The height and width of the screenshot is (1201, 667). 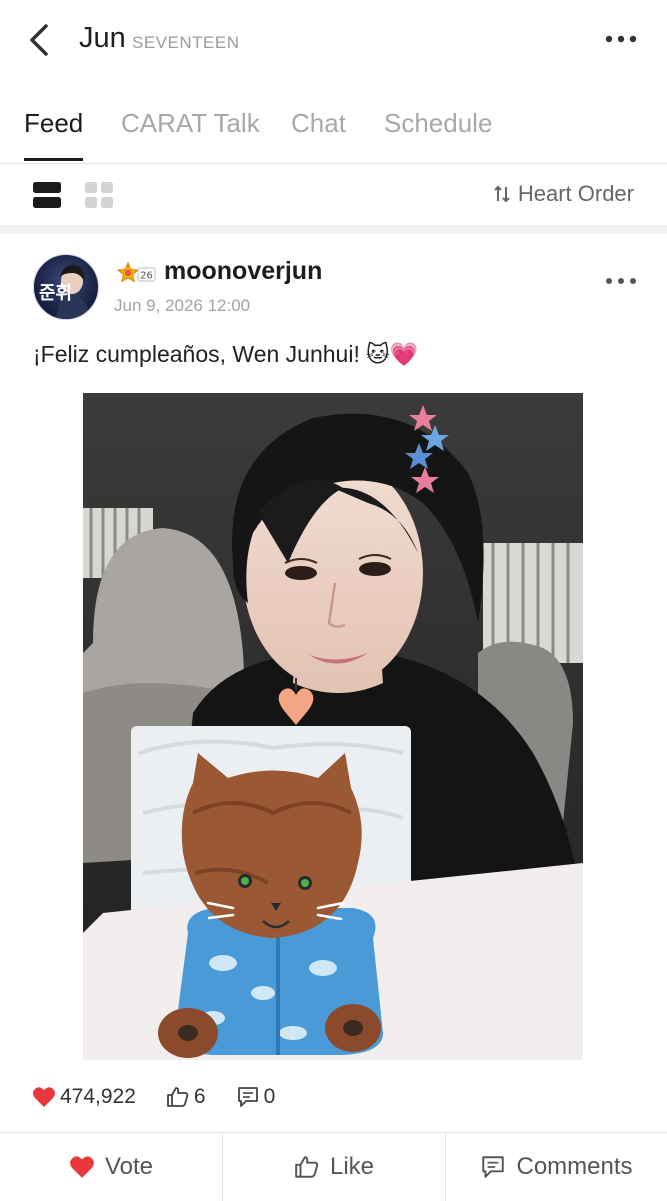 I want to click on vote-button: Vote, so click(x=111, y=1167).